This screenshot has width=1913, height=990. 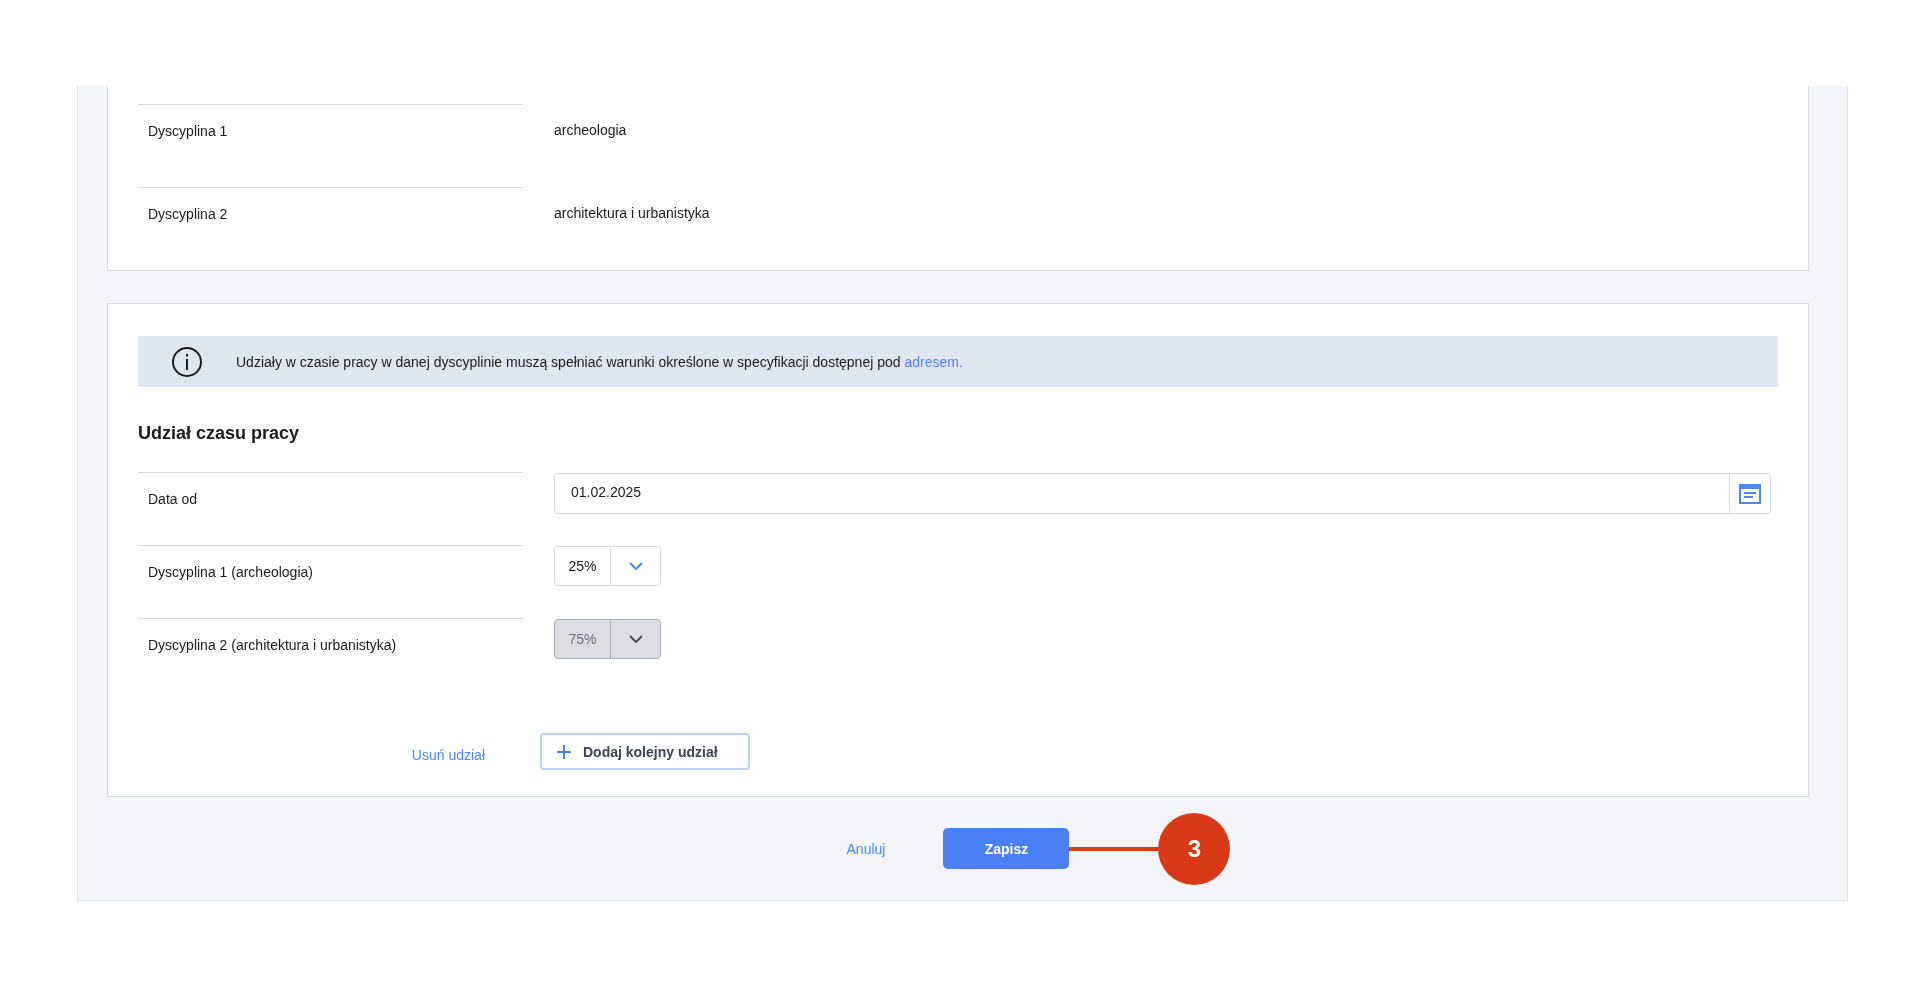 What do you see at coordinates (933, 361) in the screenshot?
I see `address-link: adresem.` at bounding box center [933, 361].